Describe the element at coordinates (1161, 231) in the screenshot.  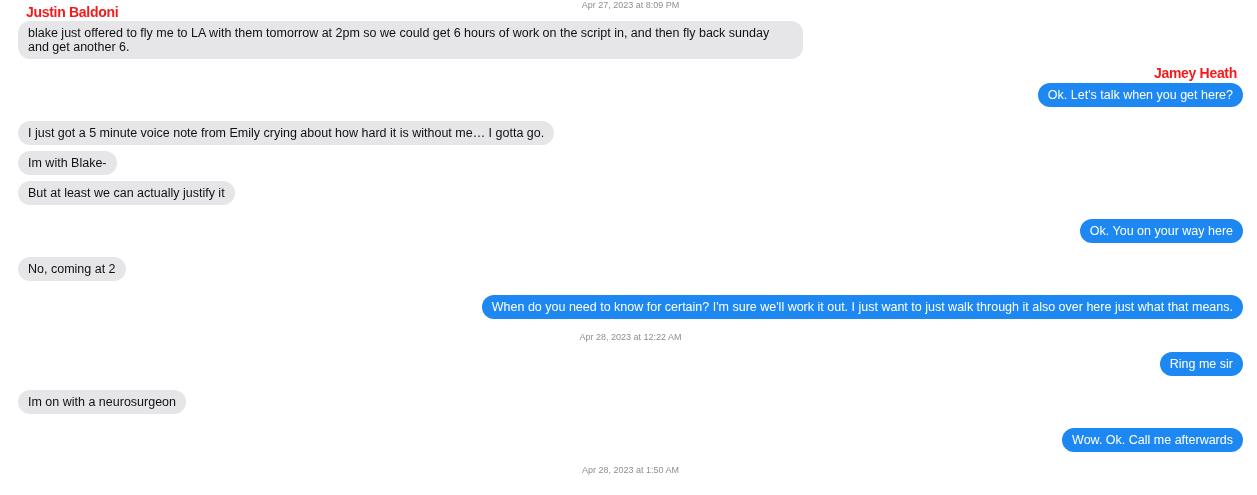
I see `sent-message: Ok. You on your way here` at that location.